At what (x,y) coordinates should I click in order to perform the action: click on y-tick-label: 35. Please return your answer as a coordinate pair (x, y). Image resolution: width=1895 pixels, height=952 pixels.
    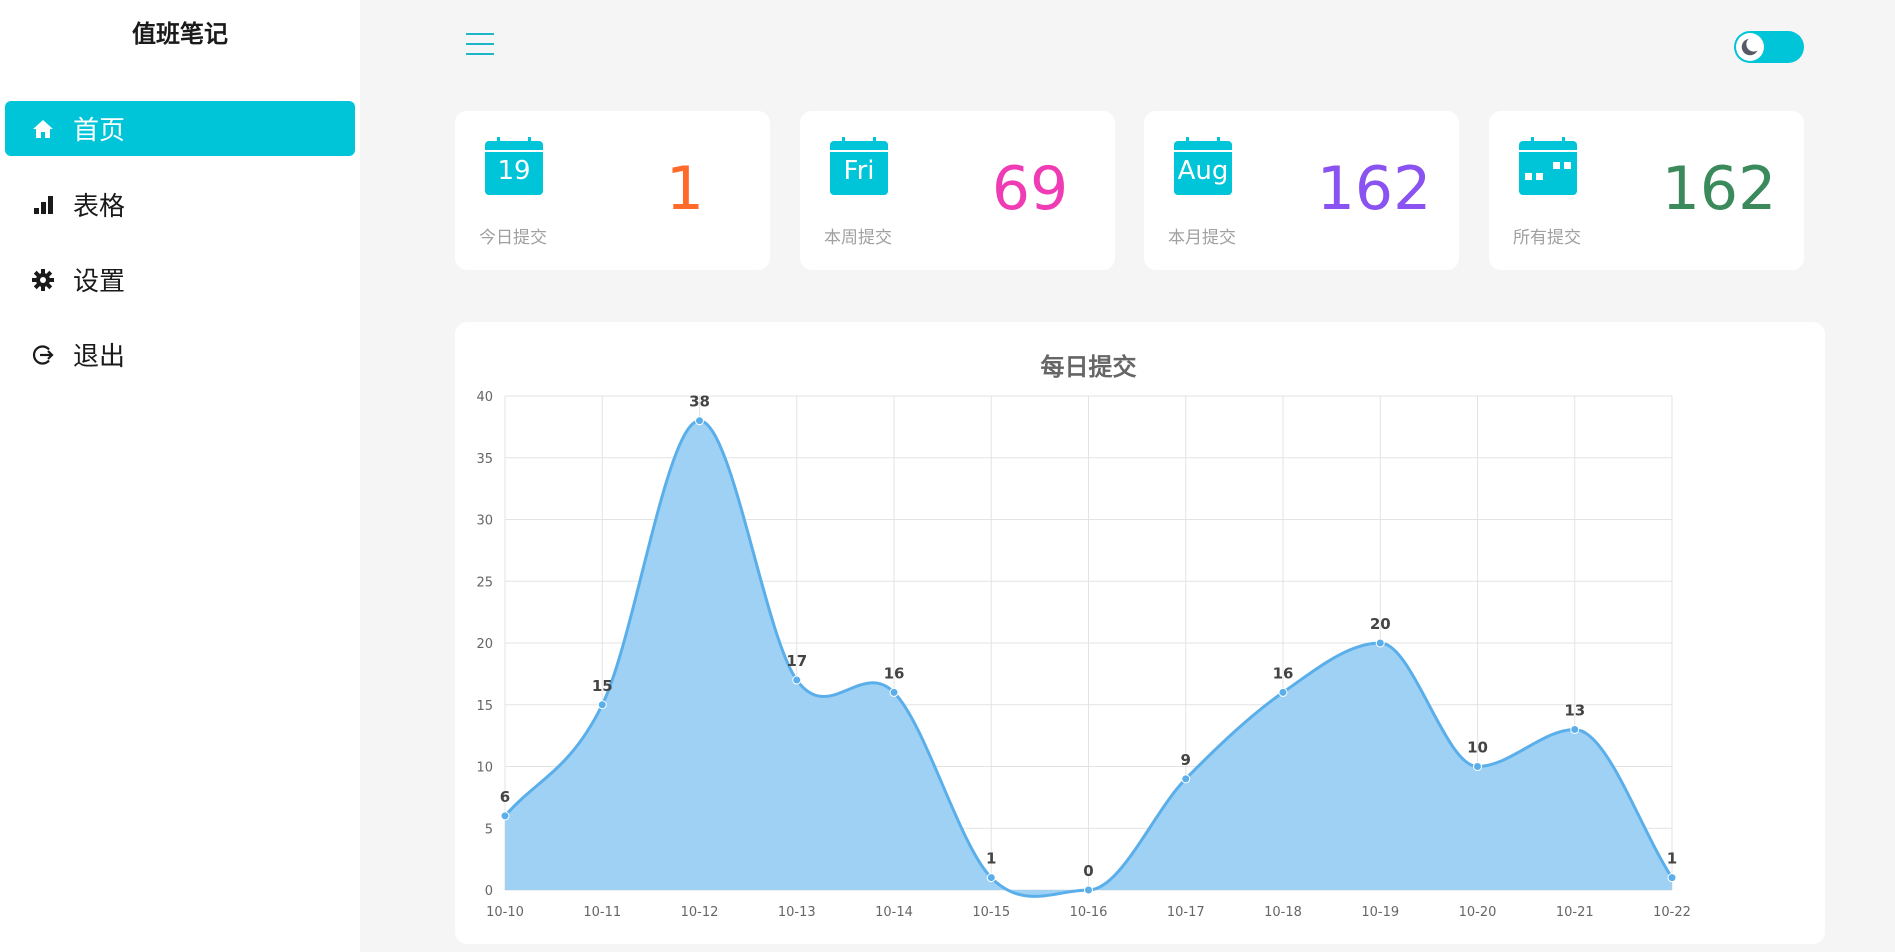
    Looking at the image, I should click on (484, 459).